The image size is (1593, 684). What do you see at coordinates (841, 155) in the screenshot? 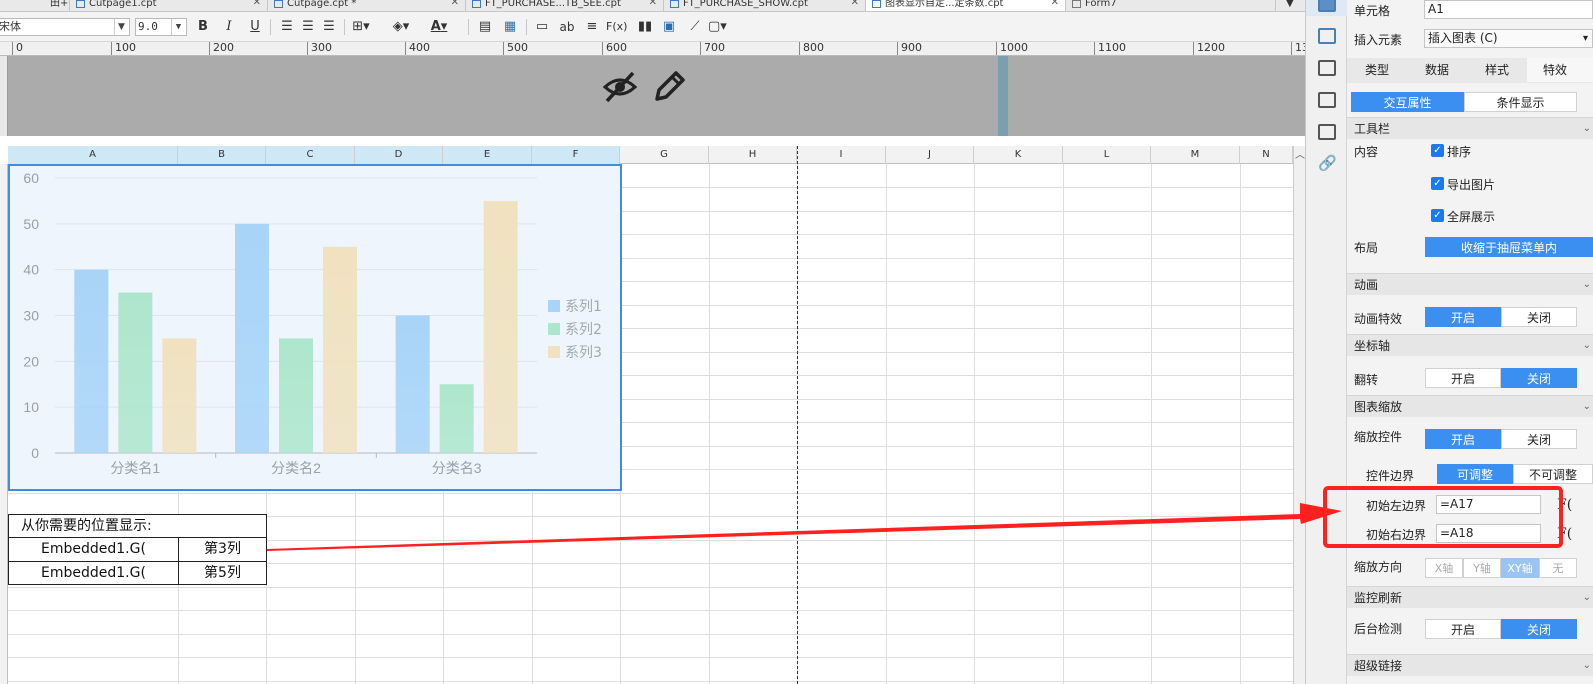
I see `column-header: I` at bounding box center [841, 155].